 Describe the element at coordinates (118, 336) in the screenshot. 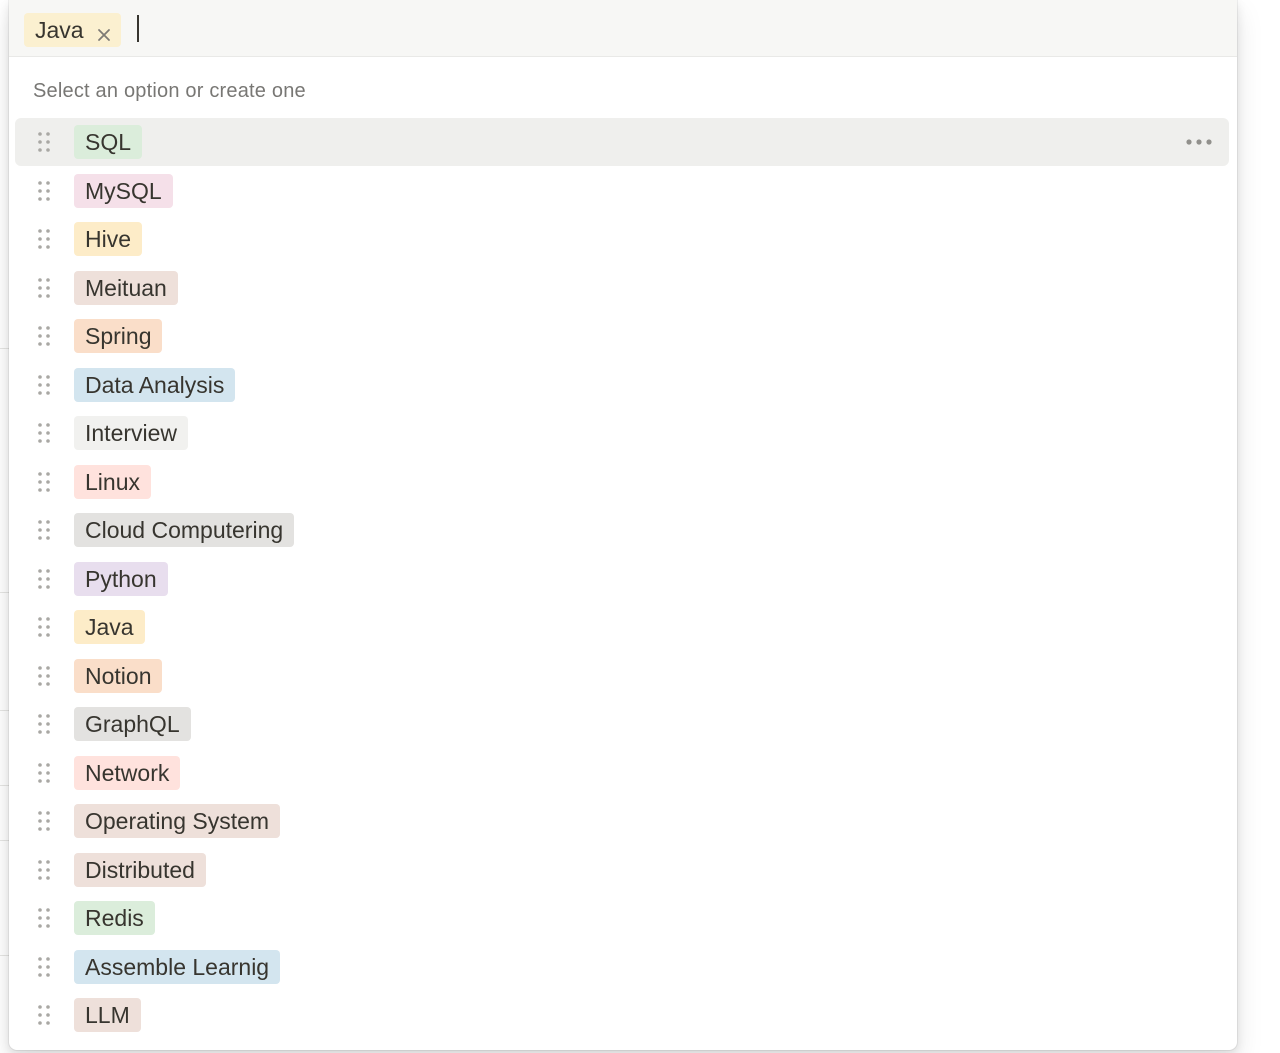

I see `option-tag: Spring` at that location.